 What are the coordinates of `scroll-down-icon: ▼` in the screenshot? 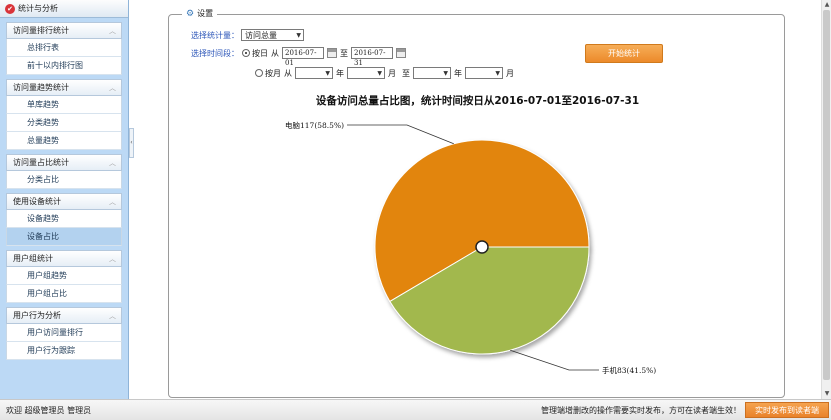 It's located at (826, 394).